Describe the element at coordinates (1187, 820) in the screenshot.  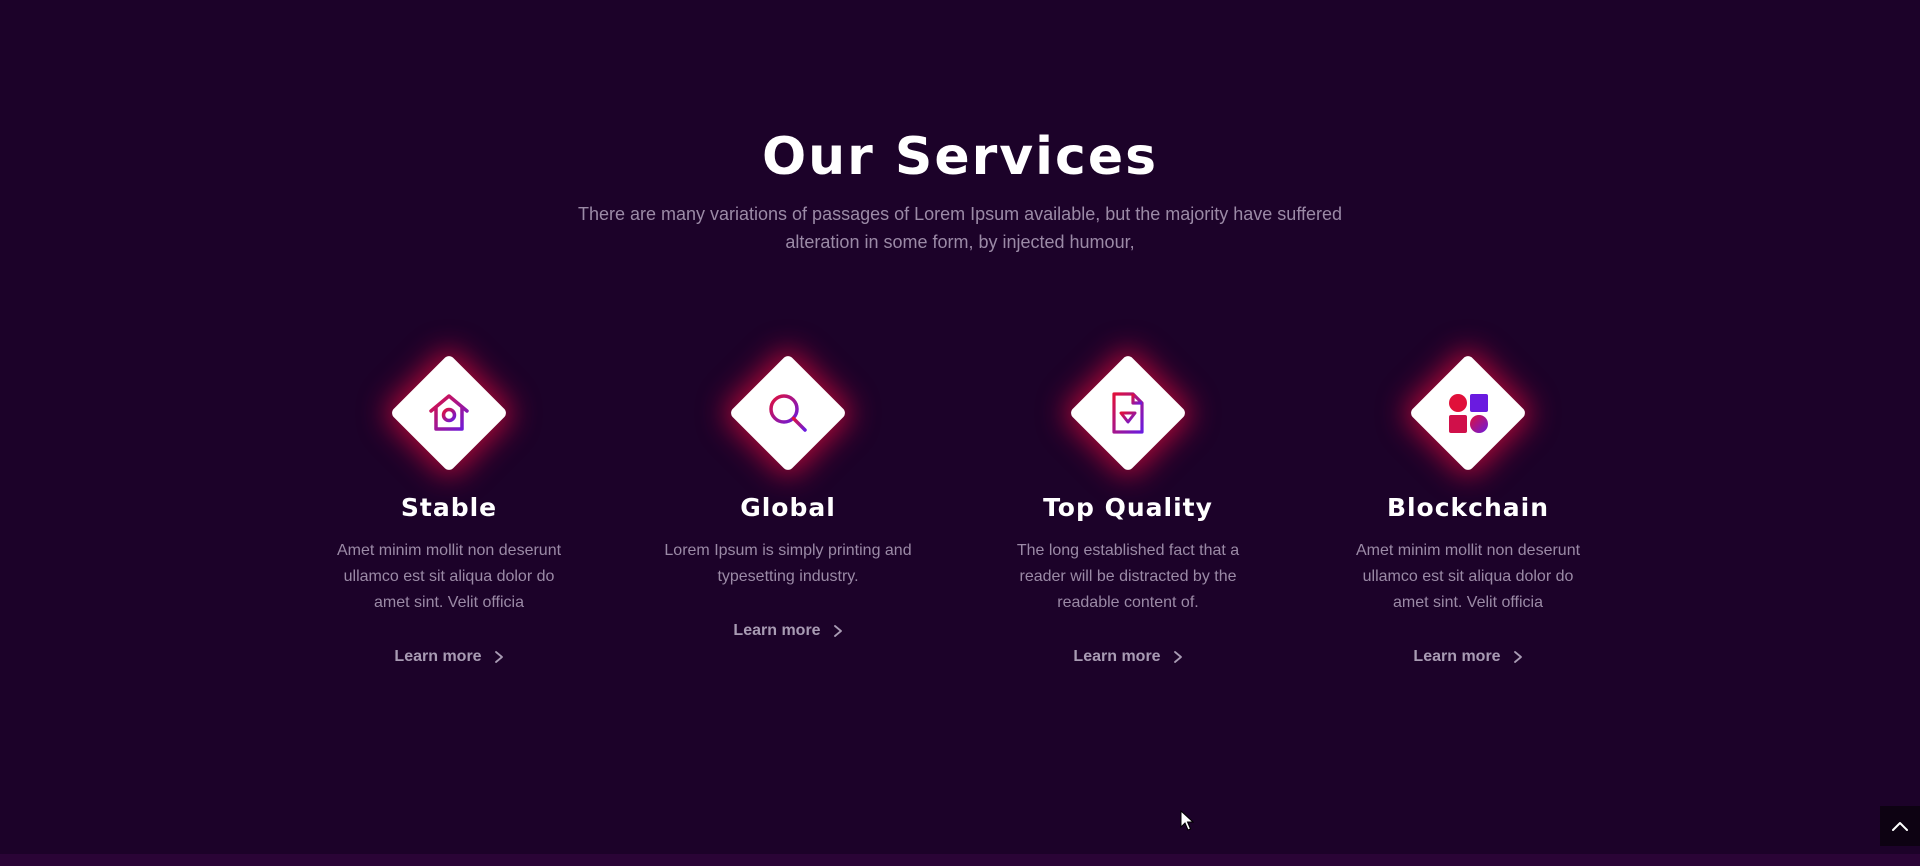
I see `mouse-cursor-icon` at that location.